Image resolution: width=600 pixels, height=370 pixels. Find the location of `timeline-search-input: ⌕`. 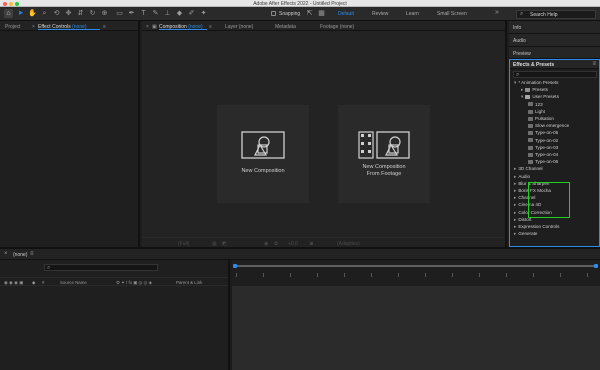

timeline-search-input: ⌕ is located at coordinates (101, 267).